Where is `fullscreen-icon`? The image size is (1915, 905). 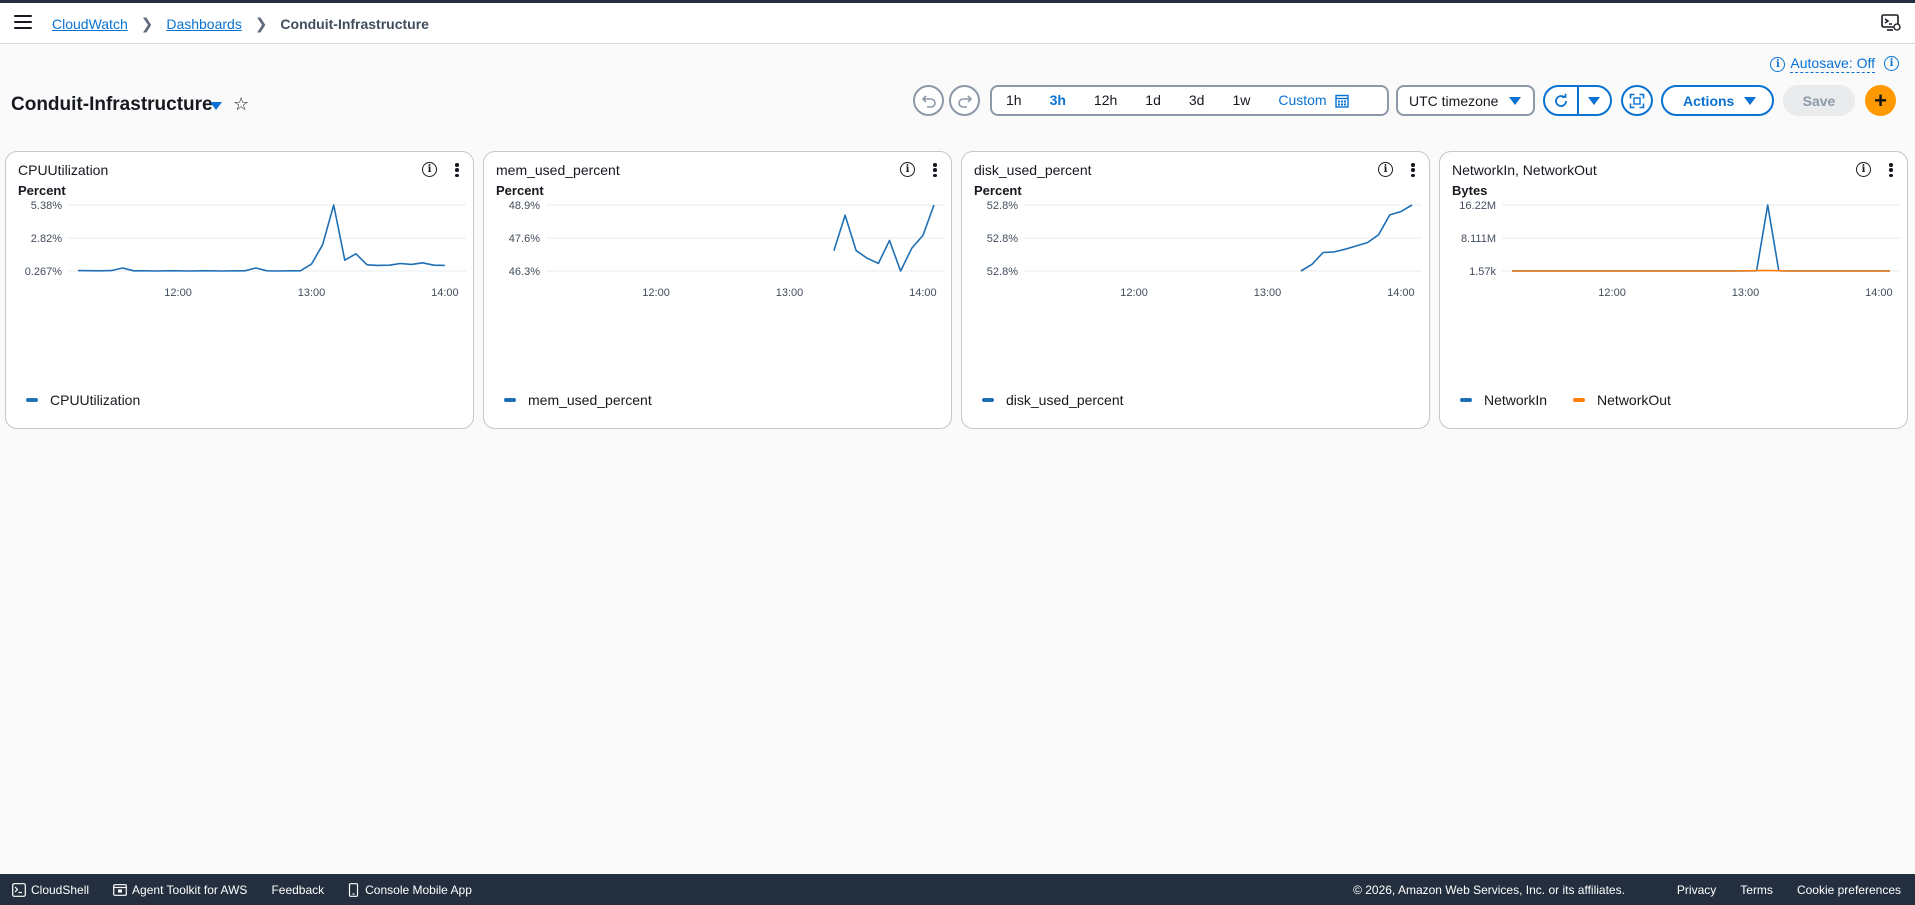 fullscreen-icon is located at coordinates (1637, 100).